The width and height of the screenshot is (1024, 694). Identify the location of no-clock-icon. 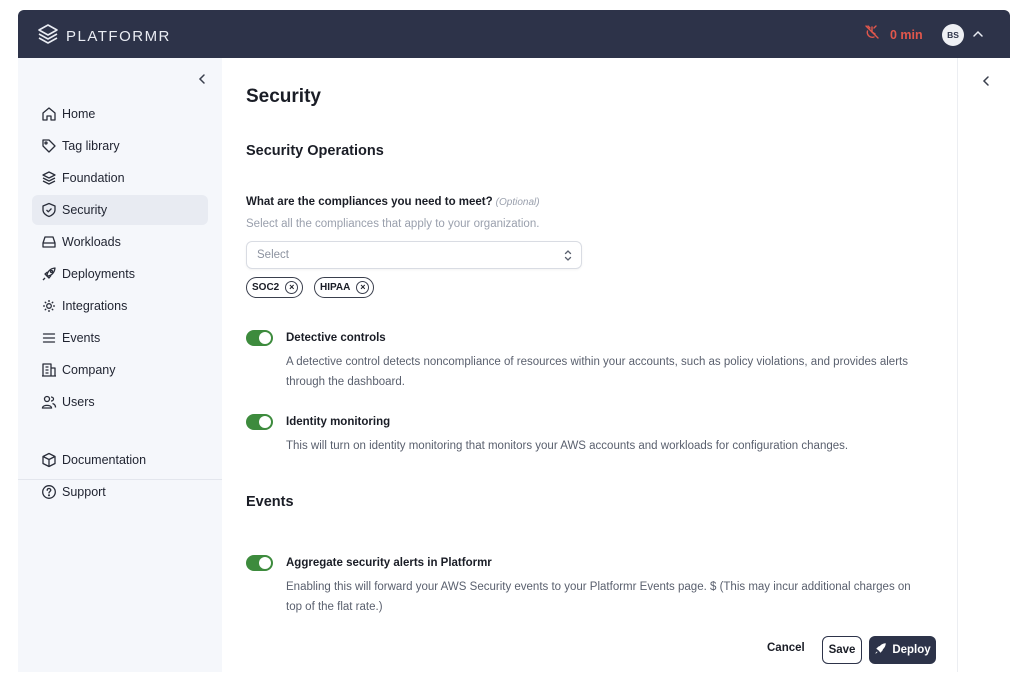
(872, 34).